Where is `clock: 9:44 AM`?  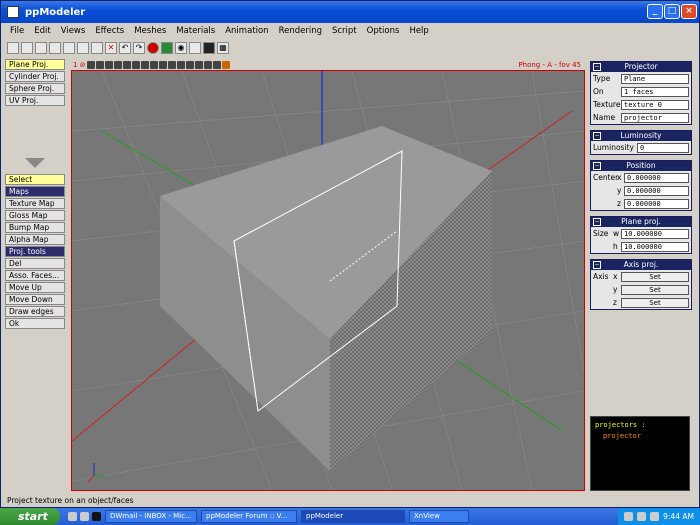
clock: 9:44 AM is located at coordinates (678, 516).